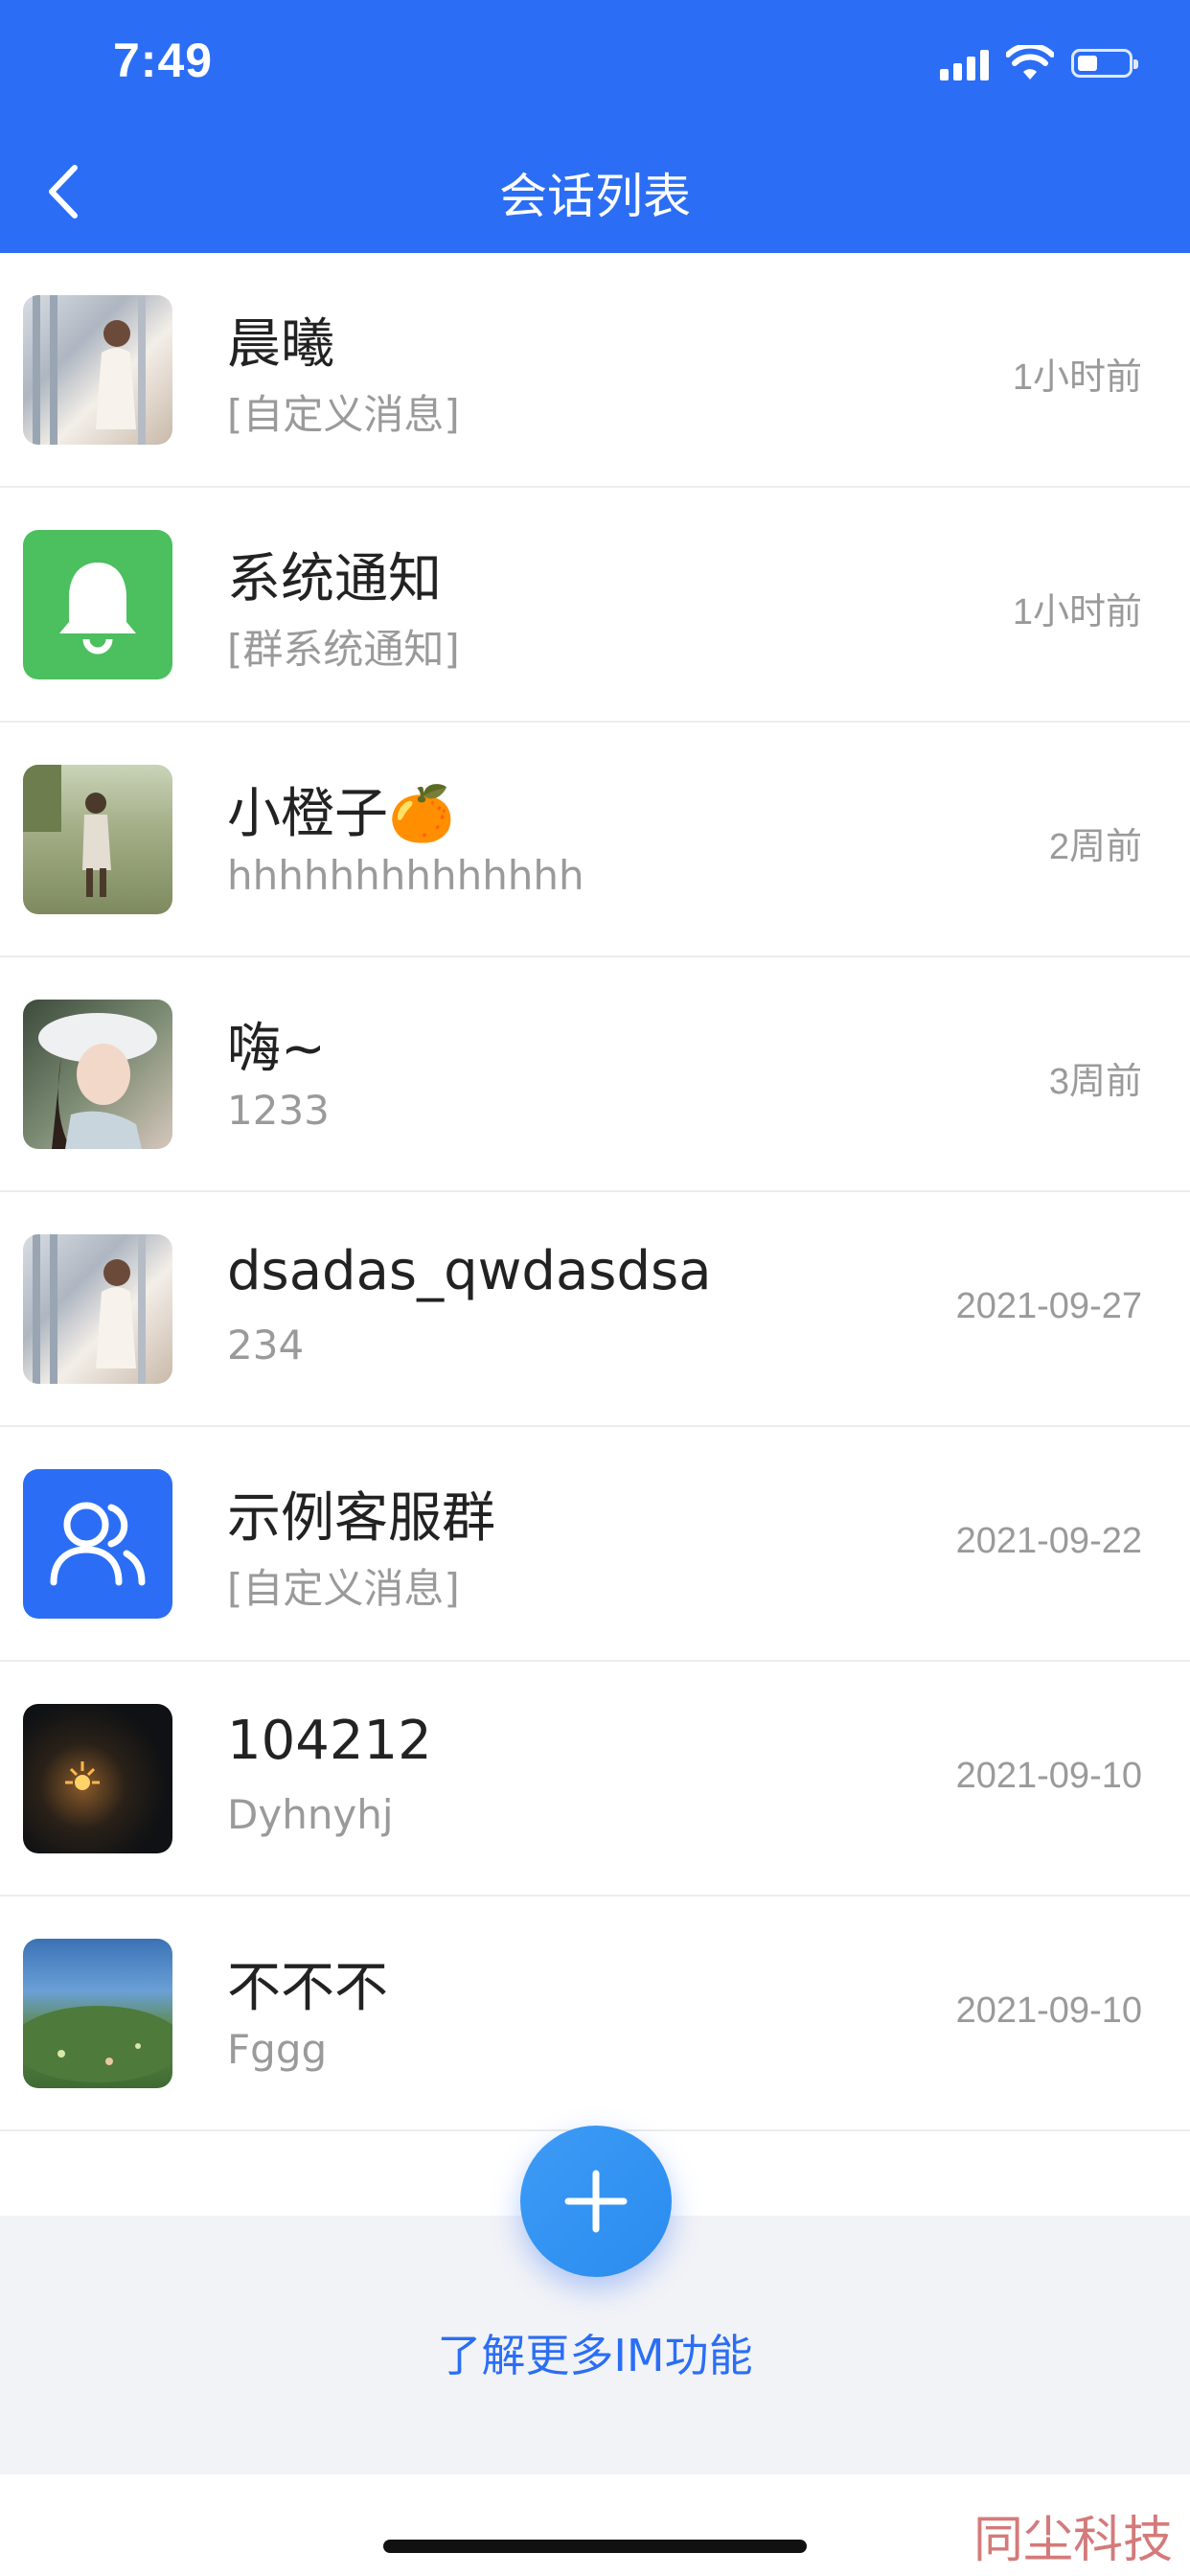 The image size is (1190, 2576). I want to click on conversation-row: 104212 Dyhnyhj 2021-09-10, so click(595, 1779).